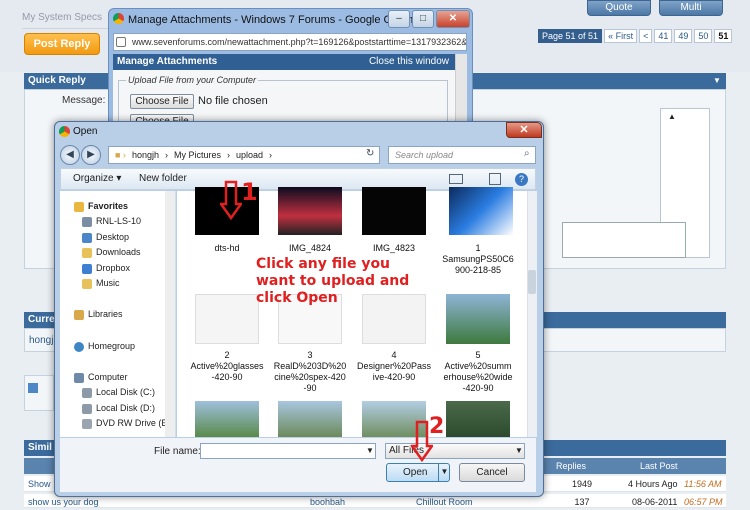  Describe the element at coordinates (67, 19) in the screenshot. I see `my-system-specs-link: My System Specs` at that location.